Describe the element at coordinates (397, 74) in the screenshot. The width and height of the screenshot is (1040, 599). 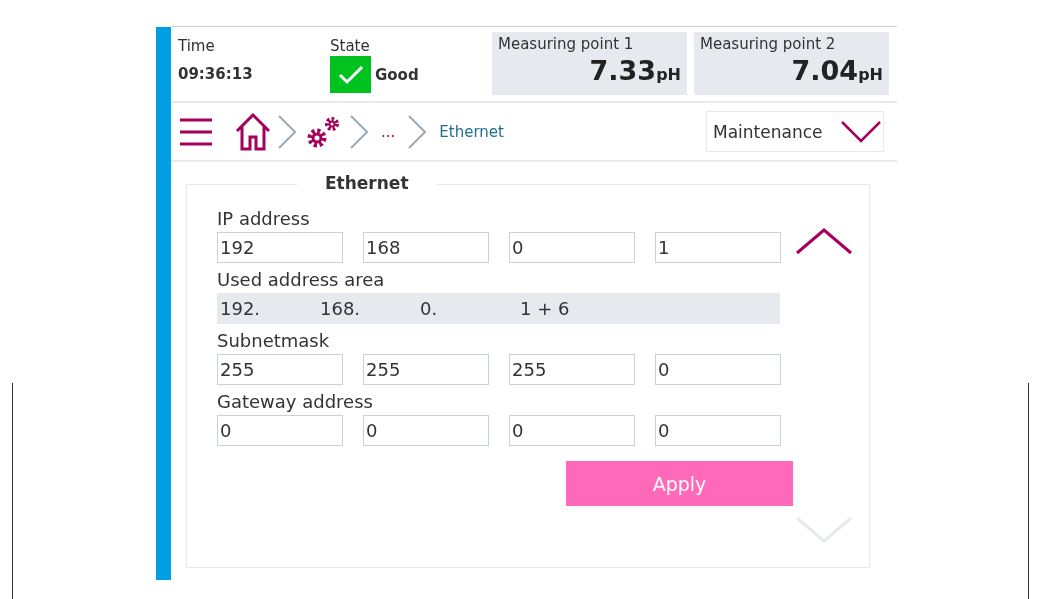
I see `state-value: Good` at that location.